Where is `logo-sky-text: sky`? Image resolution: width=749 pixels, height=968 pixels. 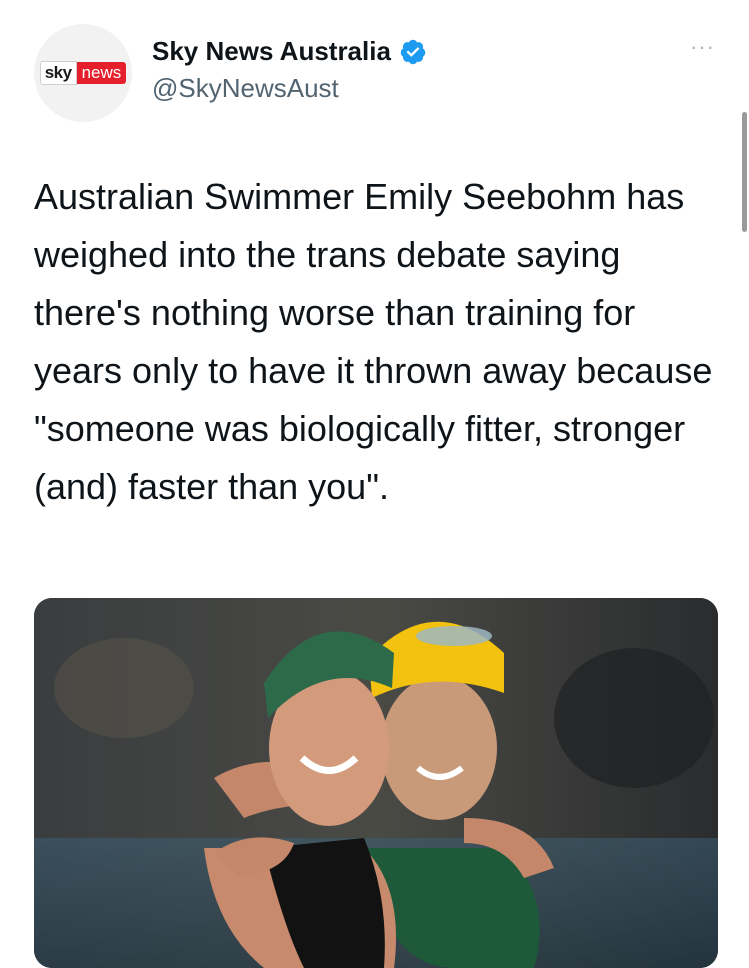 logo-sky-text: sky is located at coordinates (58, 73).